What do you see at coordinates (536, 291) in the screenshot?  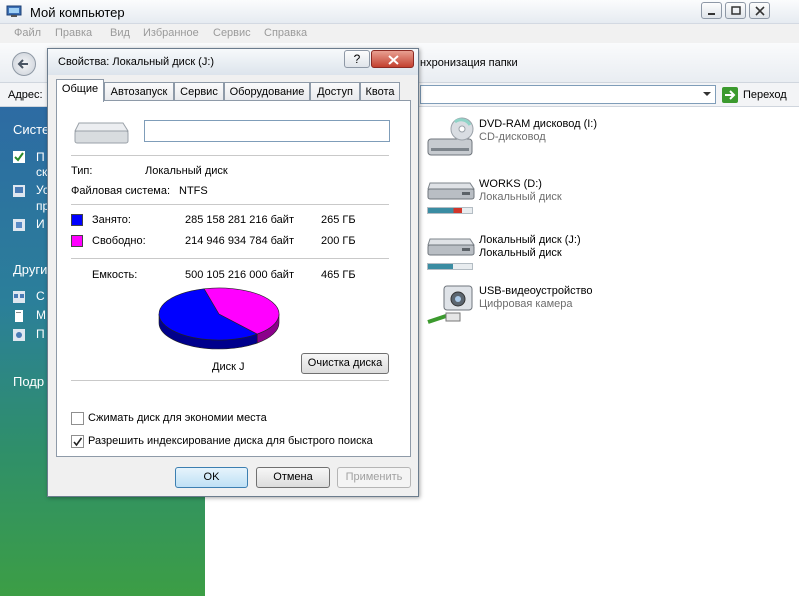 I see `drive-name: USB-видеоустройство` at bounding box center [536, 291].